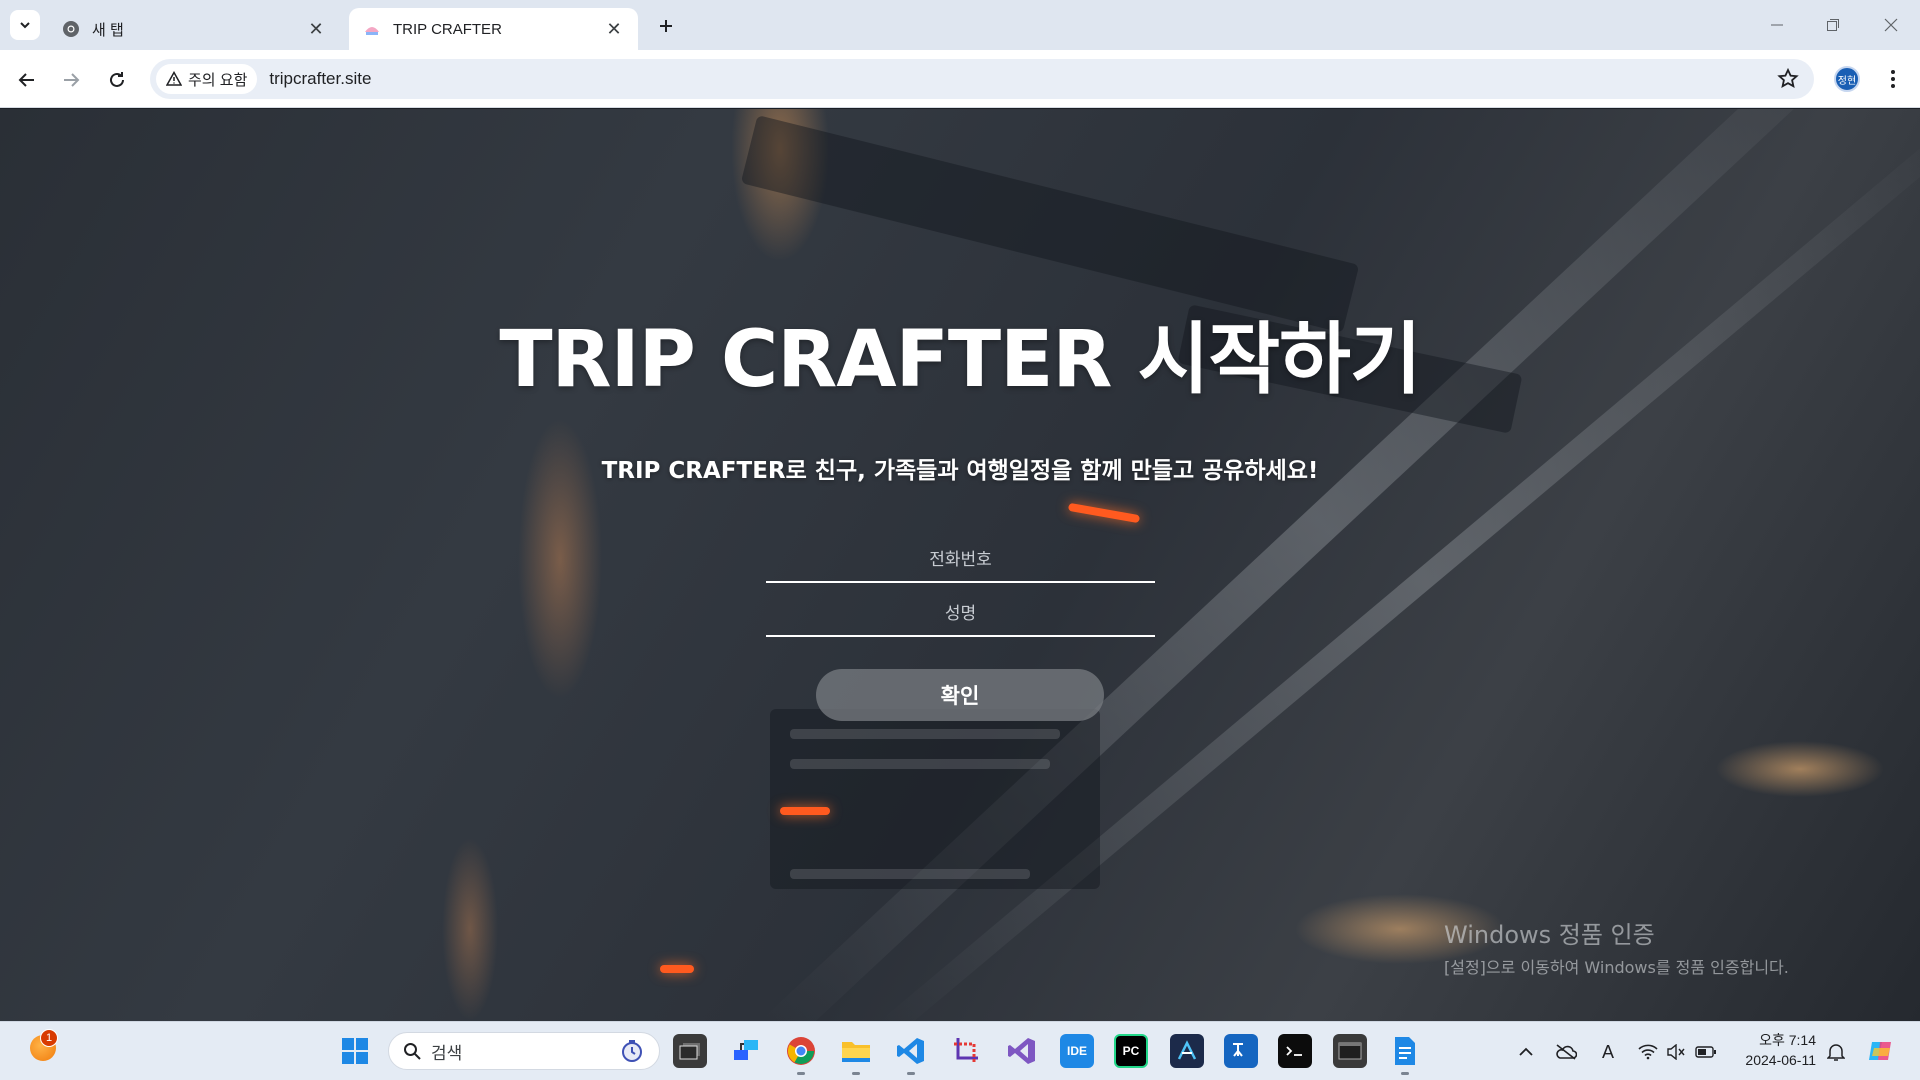  Describe the element at coordinates (1549, 935) in the screenshot. I see `activation-title: Windows 정품 인증` at that location.